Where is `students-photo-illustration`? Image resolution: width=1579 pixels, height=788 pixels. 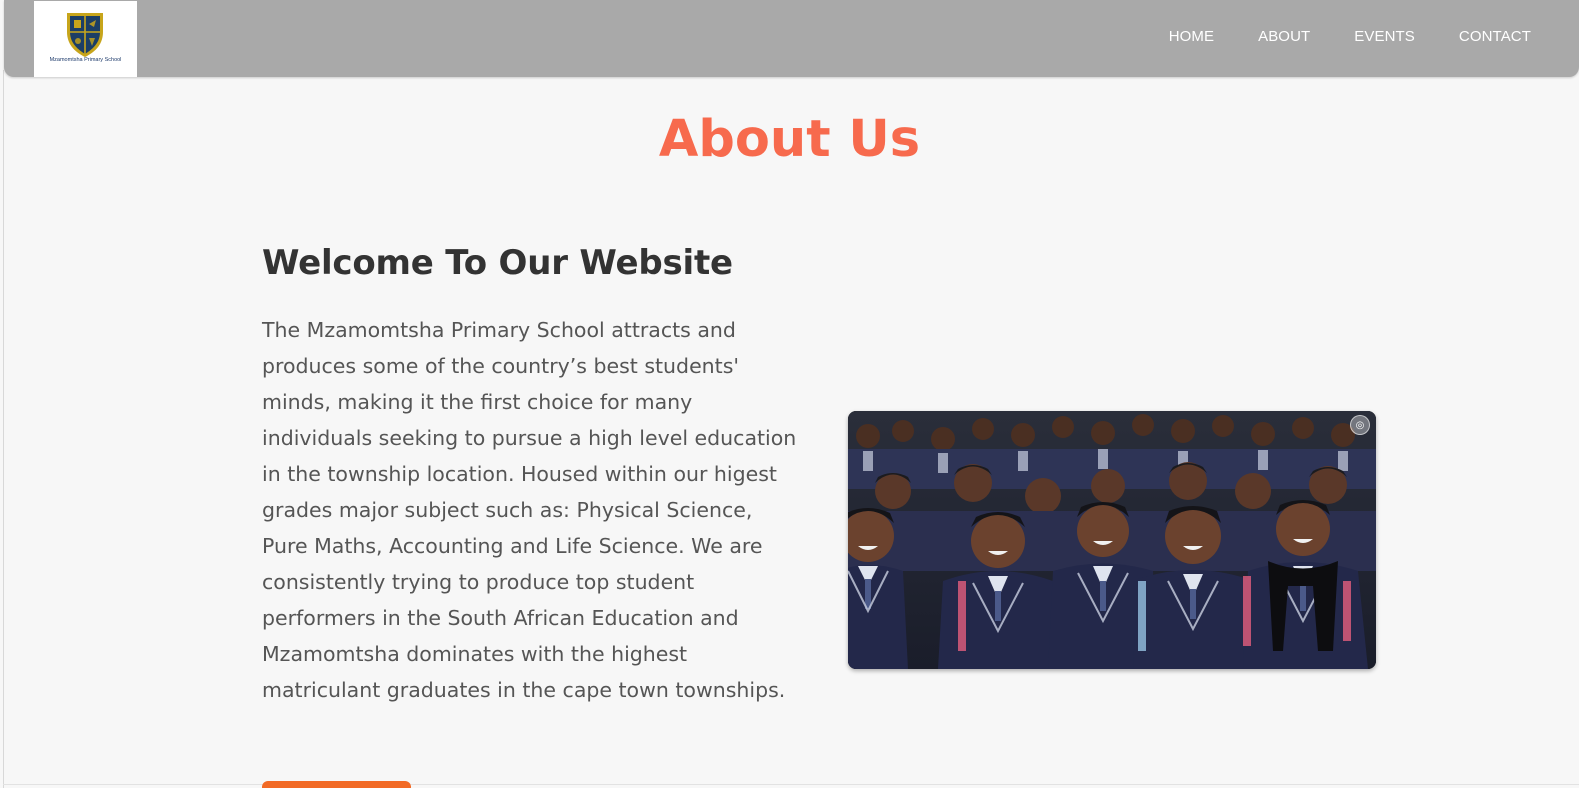 students-photo-illustration is located at coordinates (1112, 540).